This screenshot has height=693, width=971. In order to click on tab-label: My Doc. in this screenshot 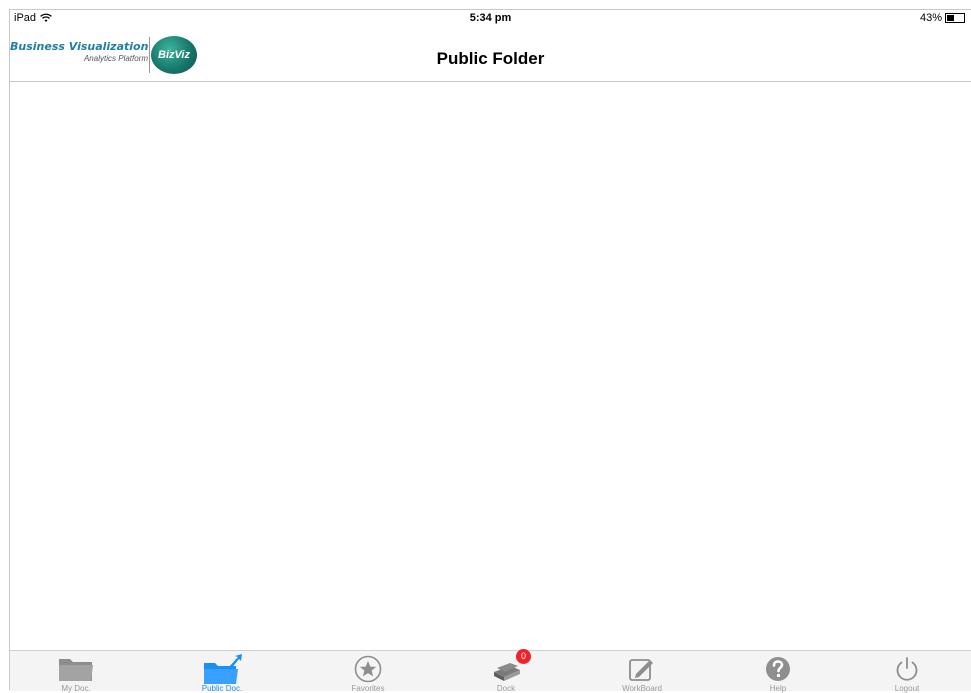, I will do `click(76, 688)`.